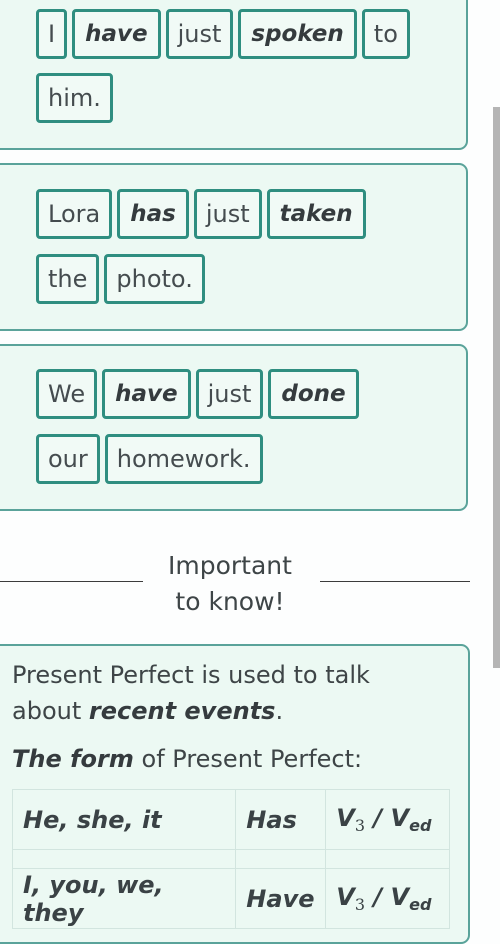 Image resolution: width=500 pixels, height=944 pixels. Describe the element at coordinates (496, 387) in the screenshot. I see `scrollbar-thumb` at that location.